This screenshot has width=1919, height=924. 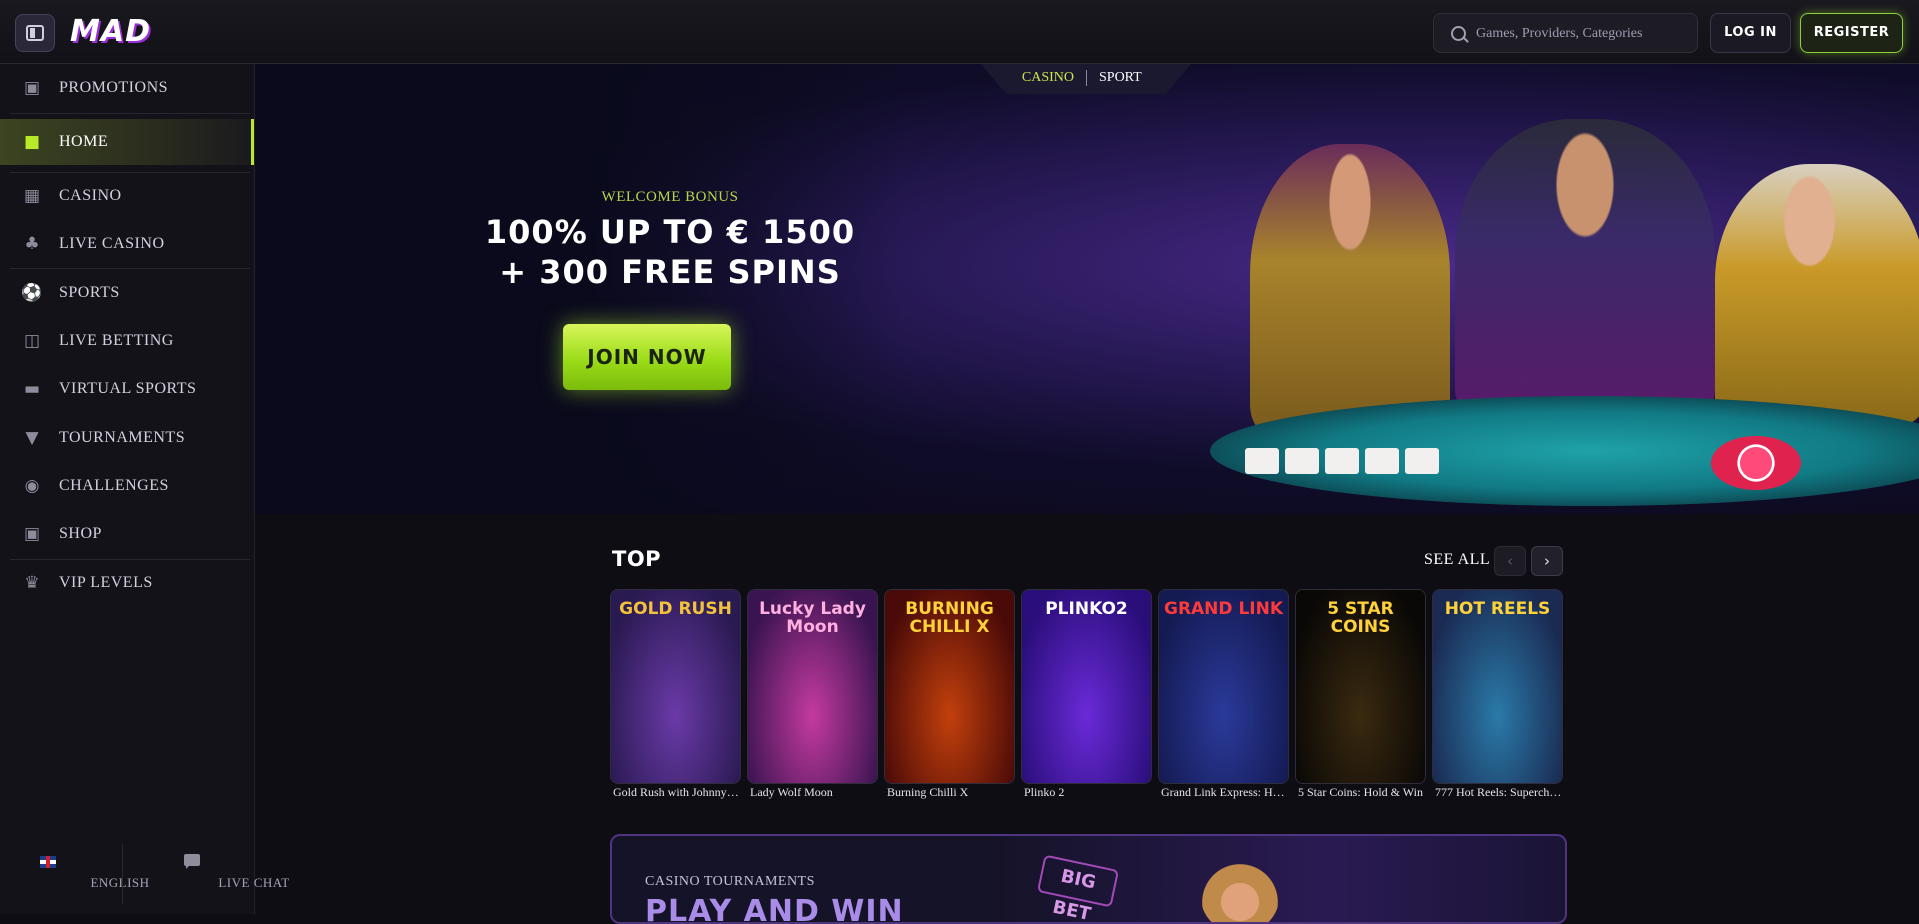 I want to click on player-woman-left-image, so click(x=1350, y=289).